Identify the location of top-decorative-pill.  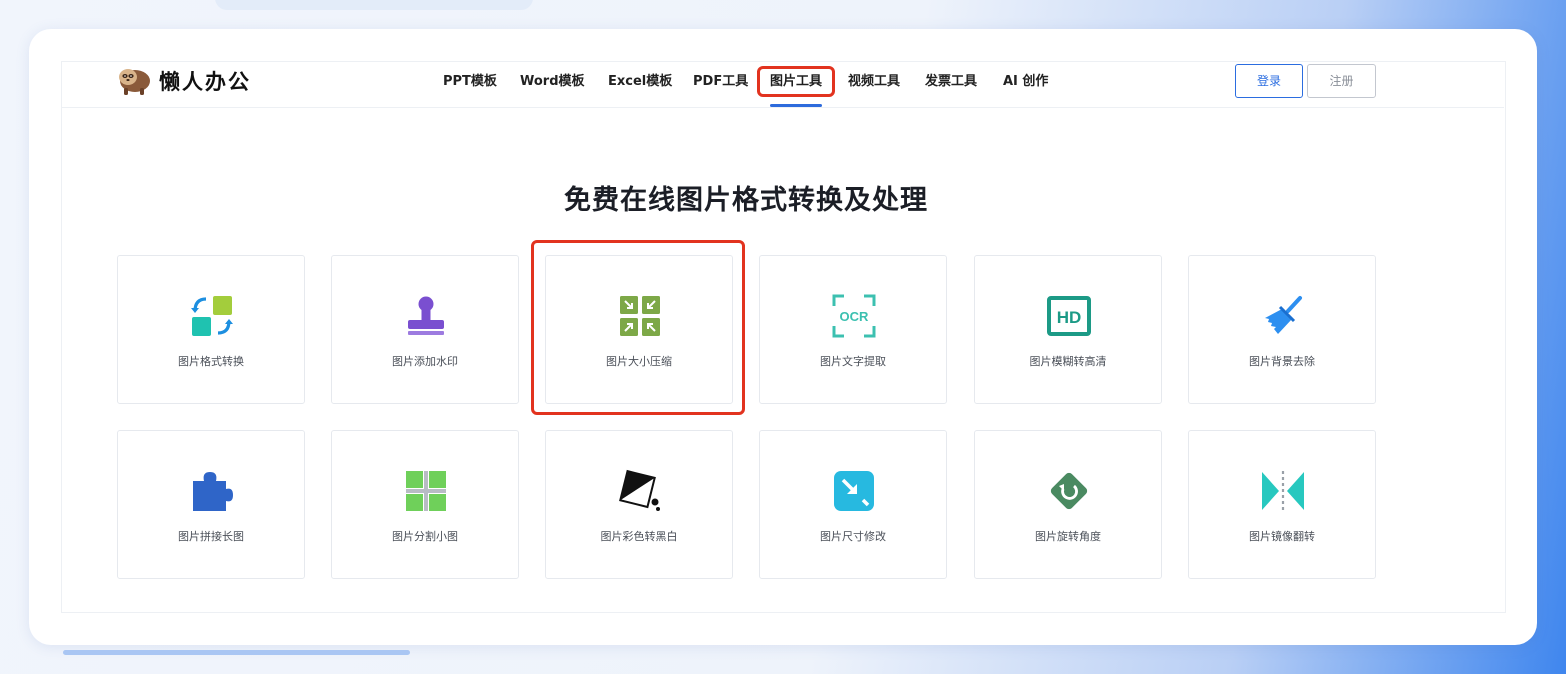
(374, 5).